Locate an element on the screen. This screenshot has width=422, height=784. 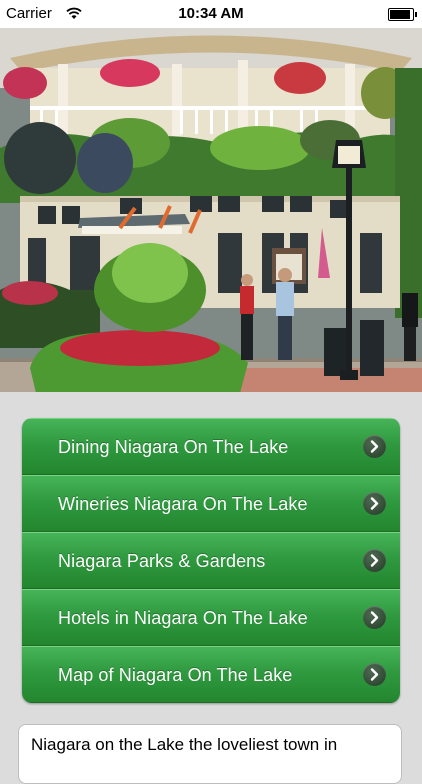
menu-item-map: Map of Niagara On The Lake is located at coordinates (211, 674).